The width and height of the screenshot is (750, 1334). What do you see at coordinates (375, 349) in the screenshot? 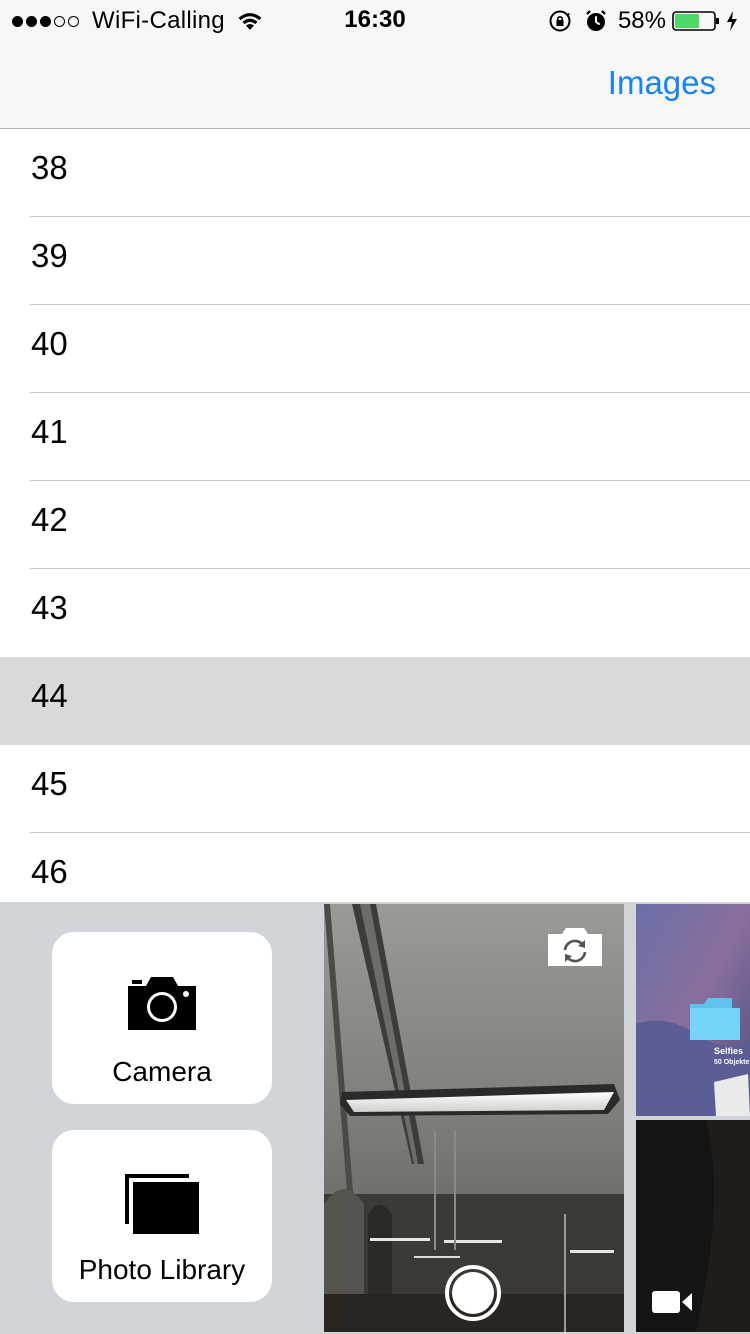
I see `table-row: 40` at bounding box center [375, 349].